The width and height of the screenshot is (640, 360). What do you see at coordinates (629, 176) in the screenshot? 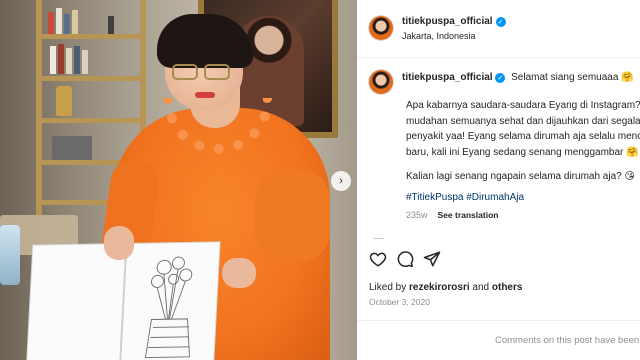
I see `kiss-emoji: 😘` at bounding box center [629, 176].